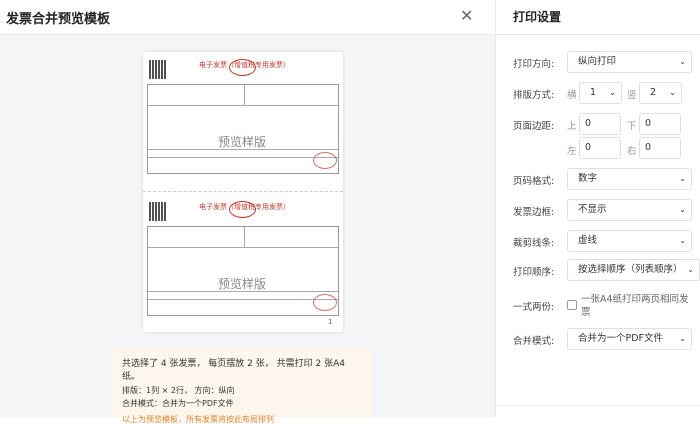 The image size is (700, 426). Describe the element at coordinates (660, 148) in the screenshot. I see `margin-right-input: 0` at that location.